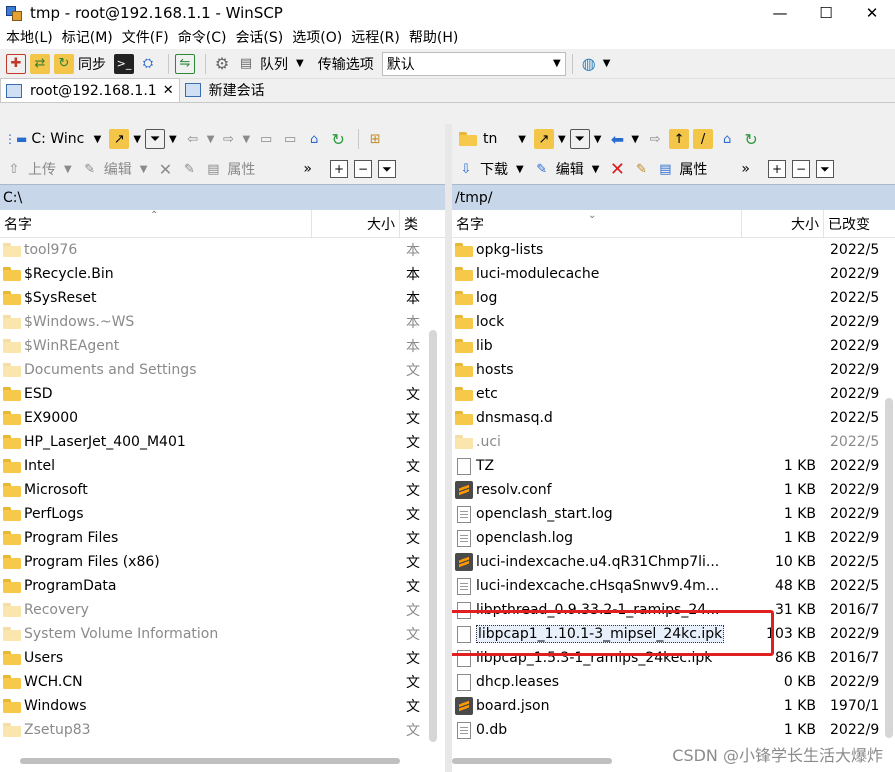 This screenshot has width=895, height=772. Describe the element at coordinates (222, 586) in the screenshot. I see `table-row: ProgramData 文` at that location.